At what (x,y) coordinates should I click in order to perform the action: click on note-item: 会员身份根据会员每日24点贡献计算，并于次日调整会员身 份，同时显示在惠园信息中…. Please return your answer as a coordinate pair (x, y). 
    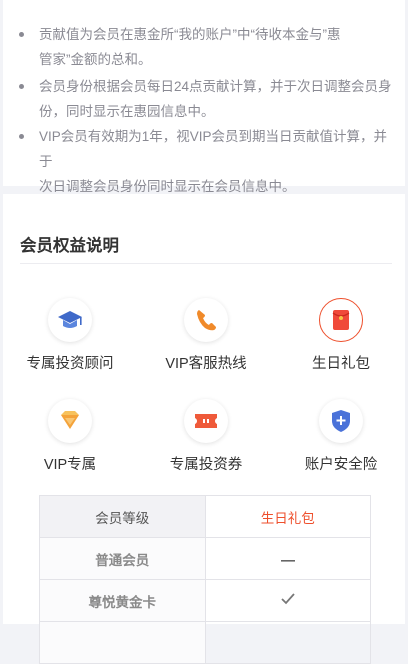
    Looking at the image, I should click on (206, 99).